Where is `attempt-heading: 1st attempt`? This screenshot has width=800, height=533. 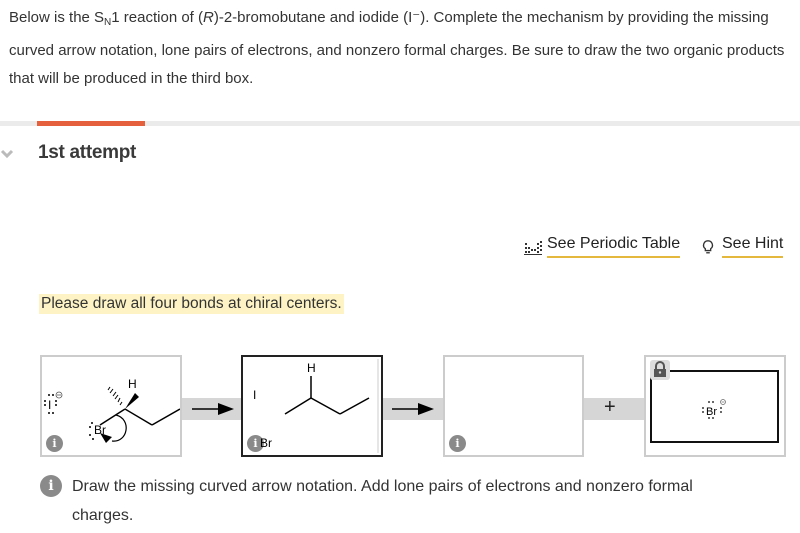 attempt-heading: 1st attempt is located at coordinates (87, 152).